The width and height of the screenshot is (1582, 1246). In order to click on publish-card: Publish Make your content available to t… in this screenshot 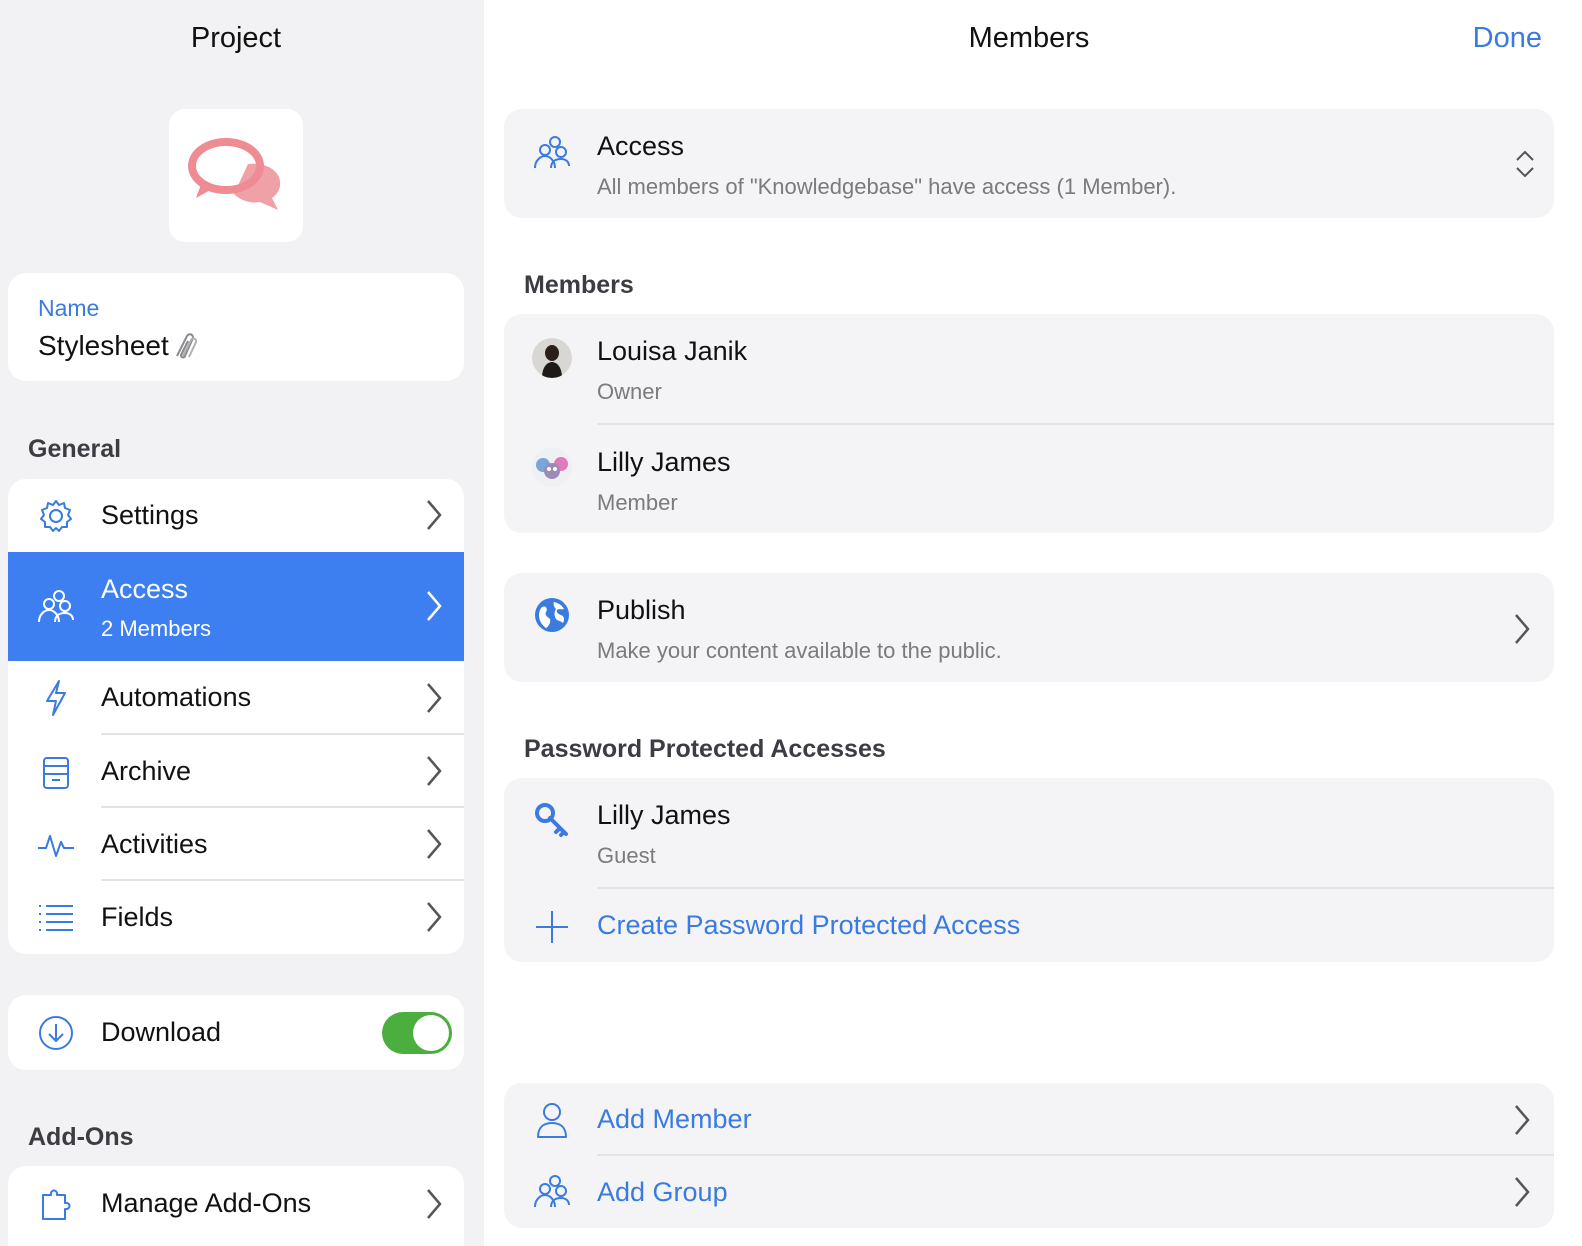, I will do `click(1029, 627)`.